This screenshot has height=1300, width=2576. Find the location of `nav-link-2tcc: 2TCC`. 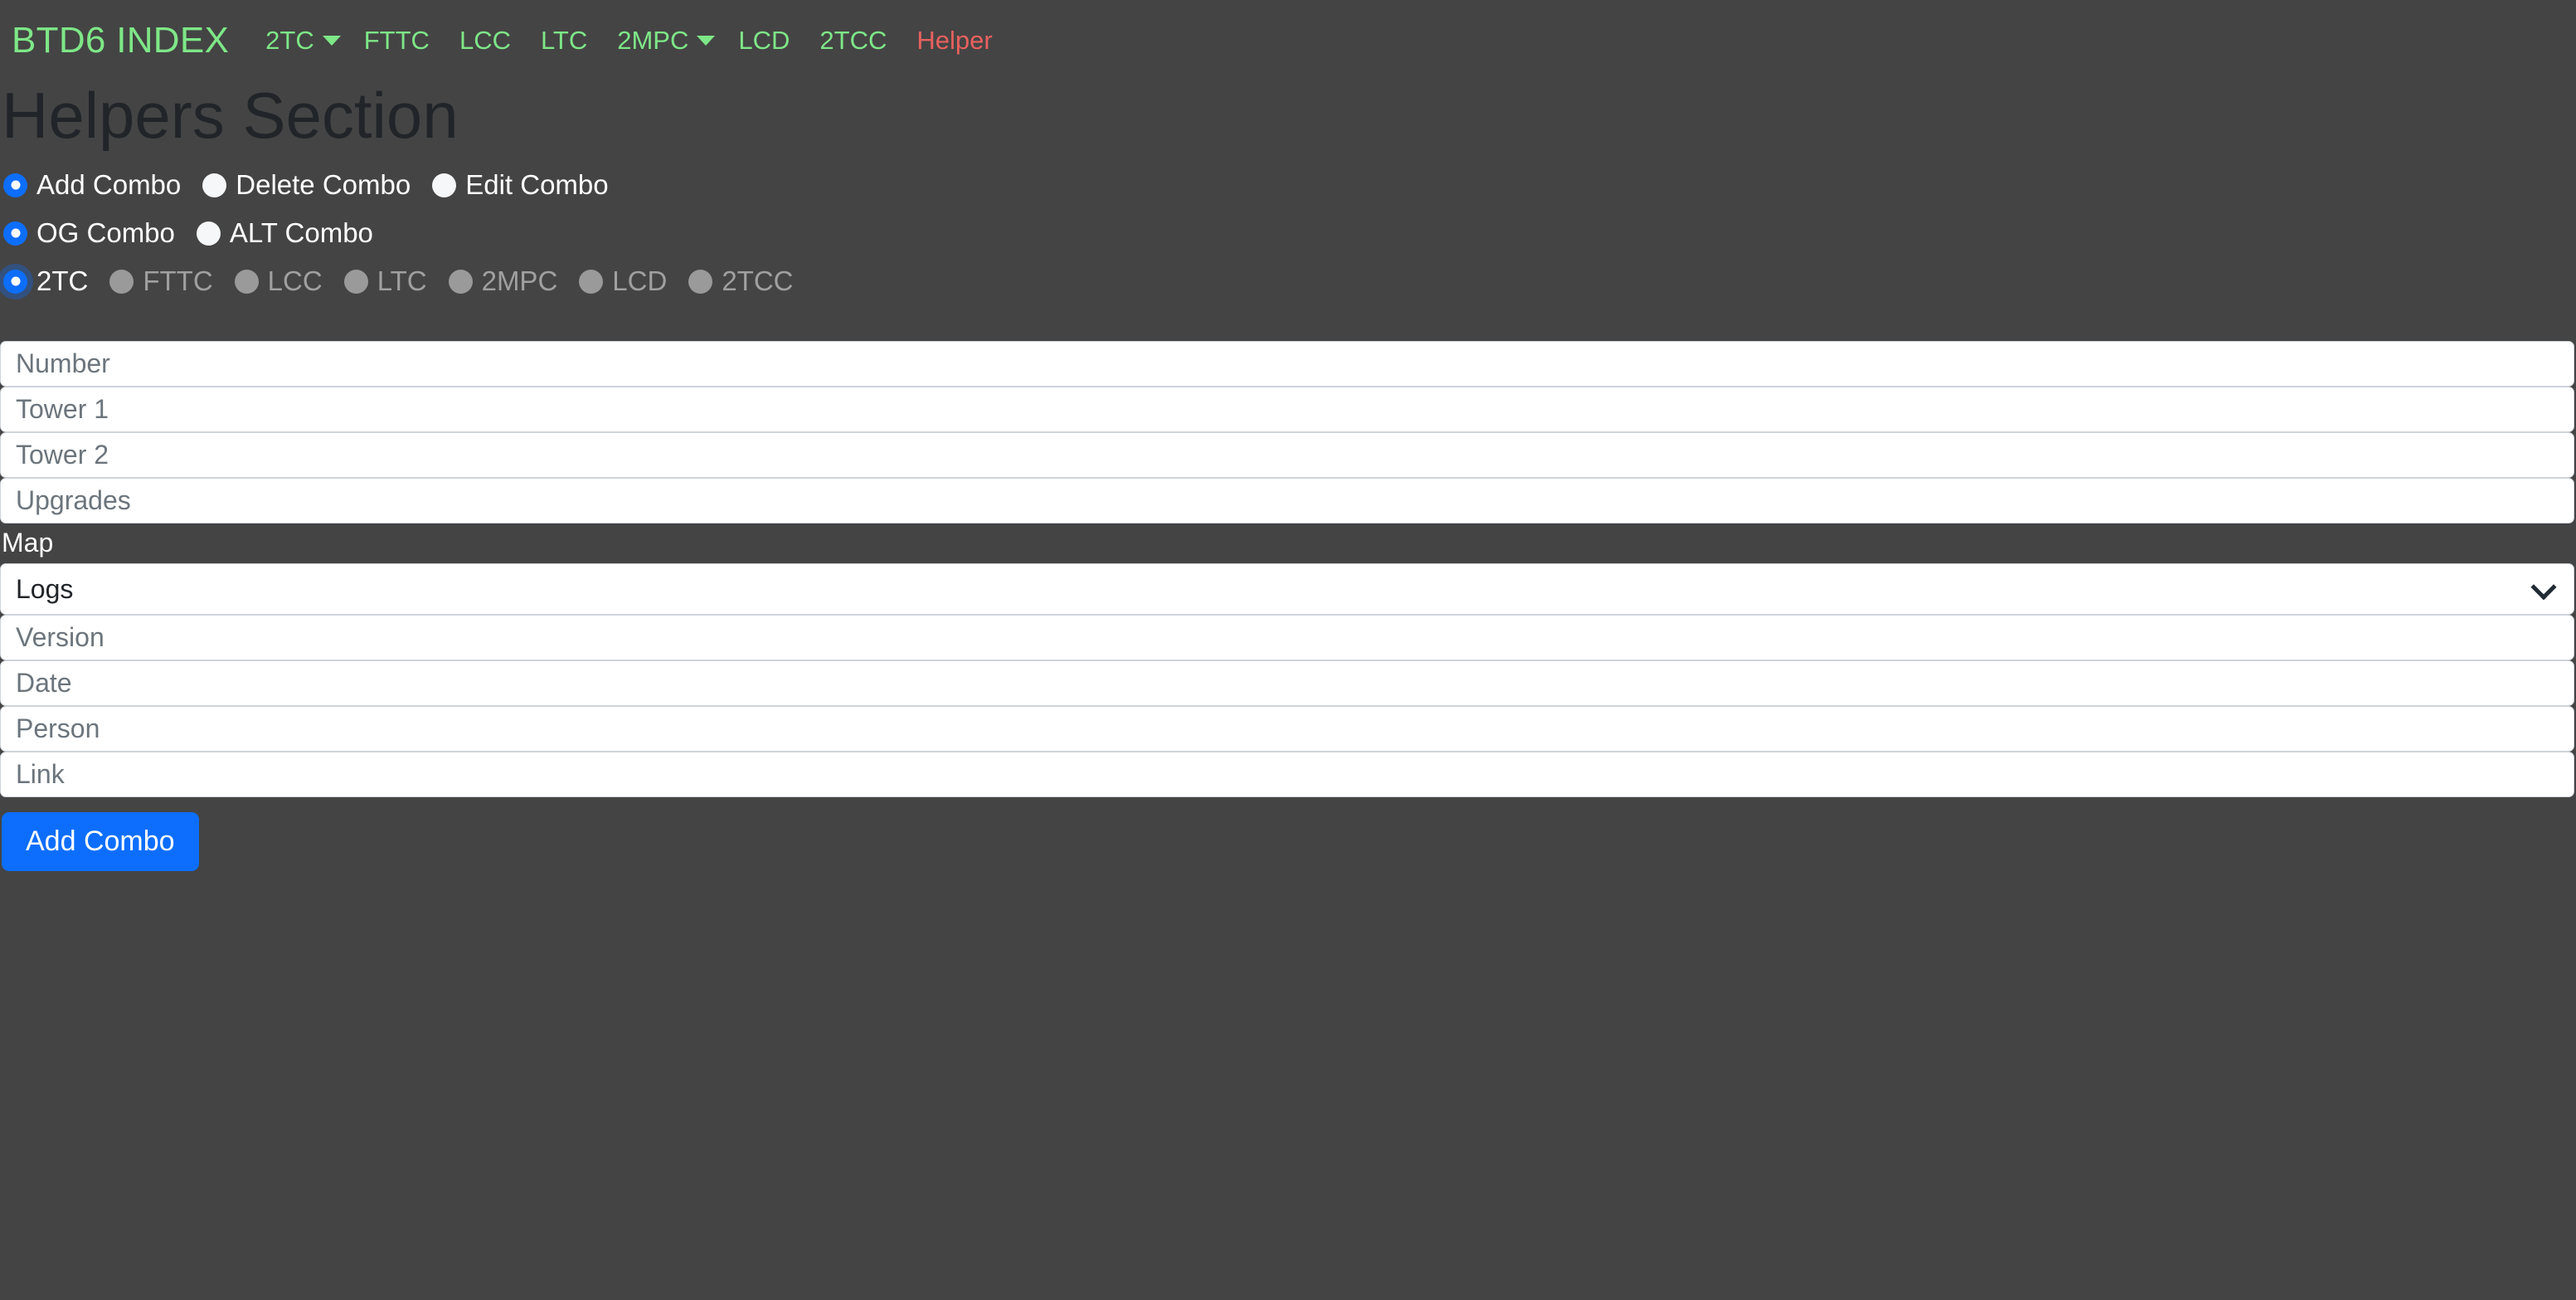

nav-link-2tcc: 2TCC is located at coordinates (853, 41).